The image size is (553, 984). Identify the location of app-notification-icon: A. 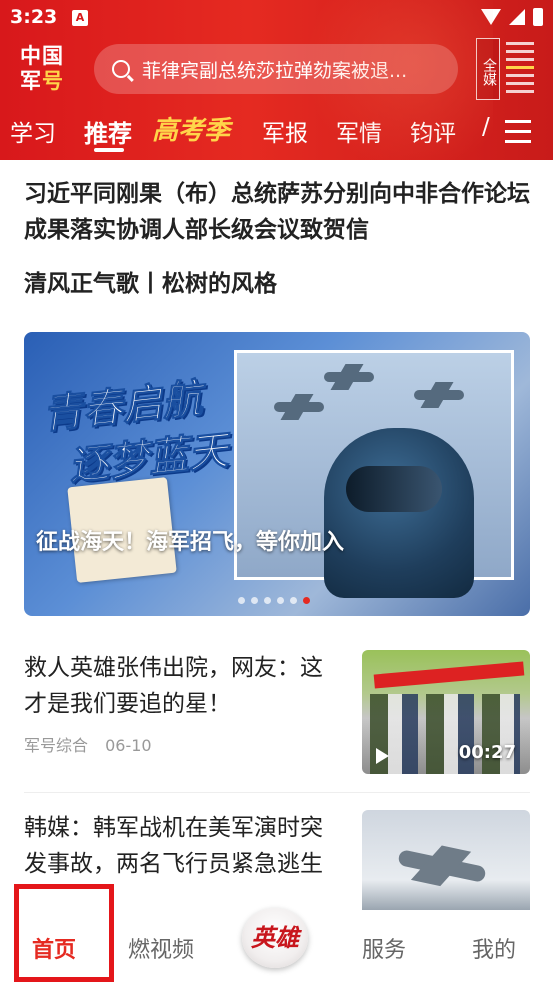
(80, 18).